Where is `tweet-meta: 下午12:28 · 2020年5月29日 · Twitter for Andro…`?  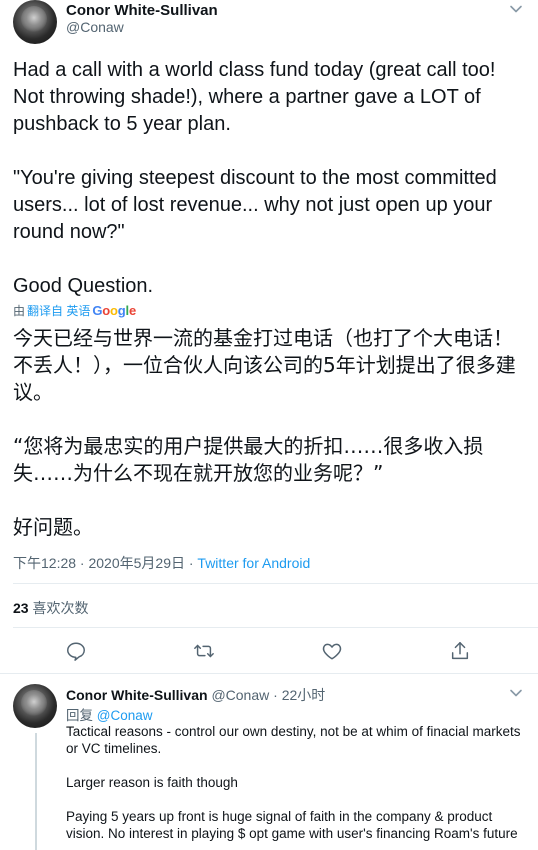
tweet-meta: 下午12:28 · 2020年5月29日 · Twitter for Andro… is located at coordinates (161, 563).